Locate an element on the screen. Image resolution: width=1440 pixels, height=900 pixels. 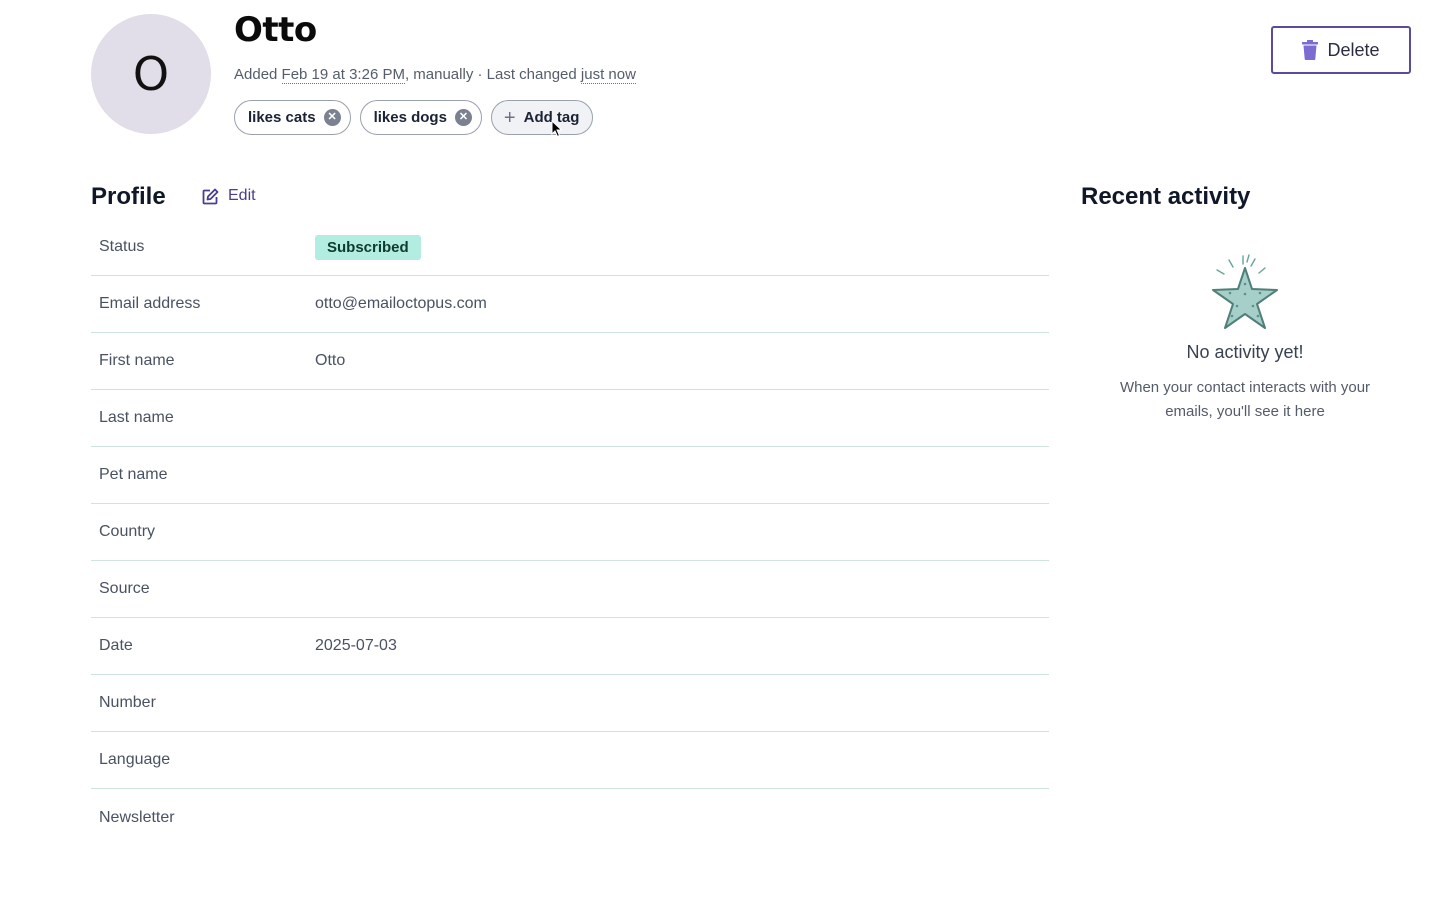
profile-row: Country is located at coordinates (570, 532).